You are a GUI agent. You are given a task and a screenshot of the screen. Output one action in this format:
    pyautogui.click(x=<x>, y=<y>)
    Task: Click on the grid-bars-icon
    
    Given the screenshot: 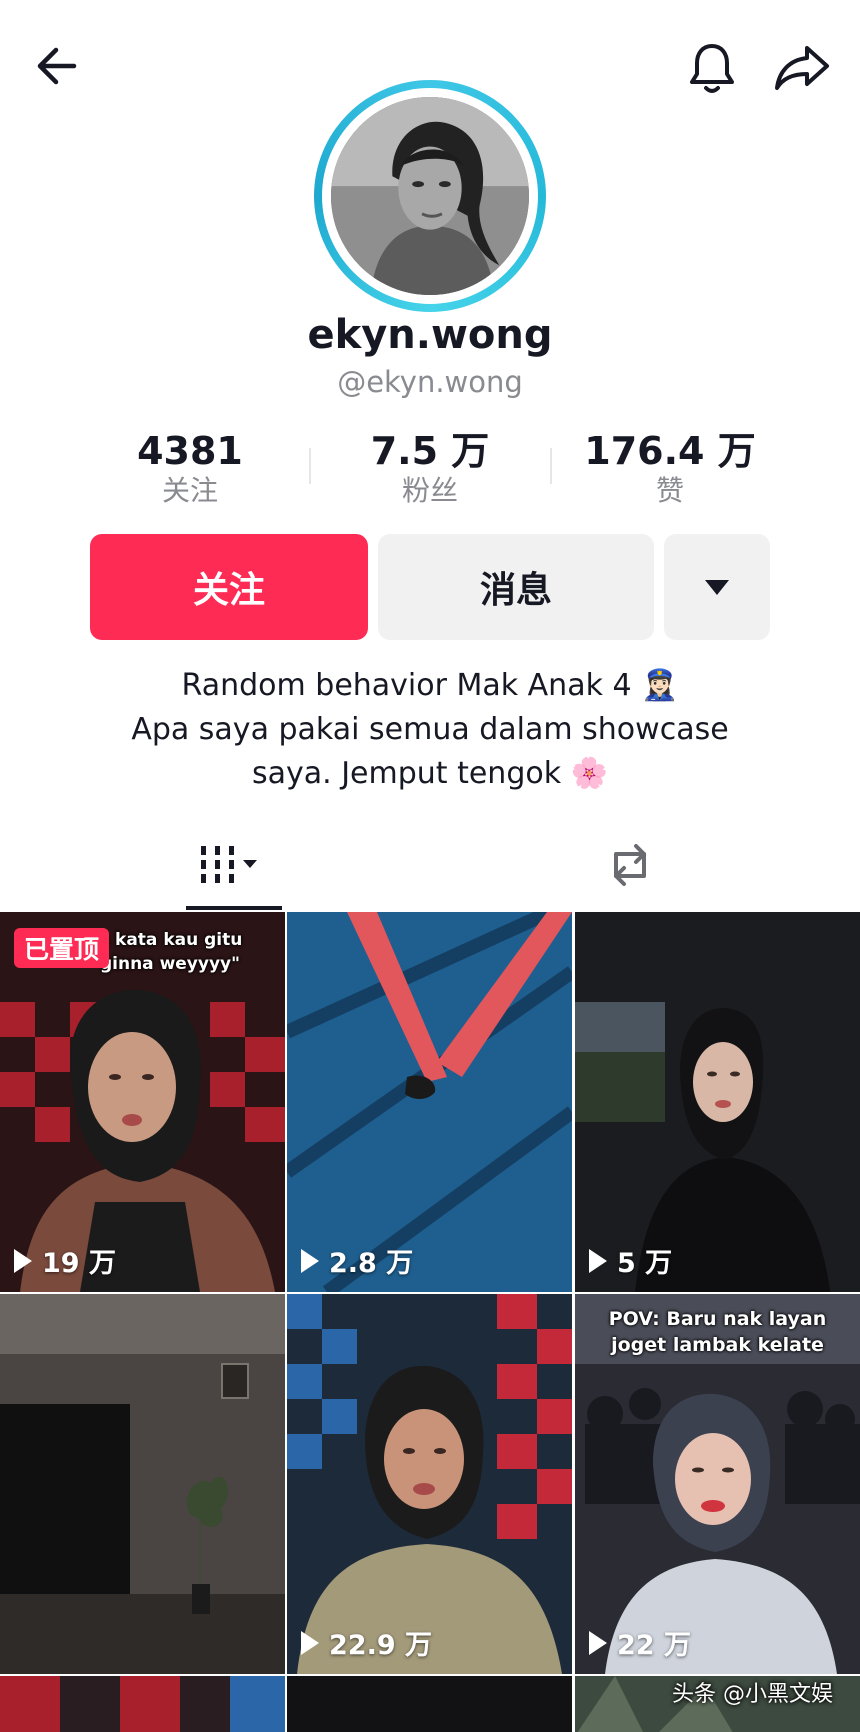 What is the action you would take?
    pyautogui.click(x=229, y=864)
    